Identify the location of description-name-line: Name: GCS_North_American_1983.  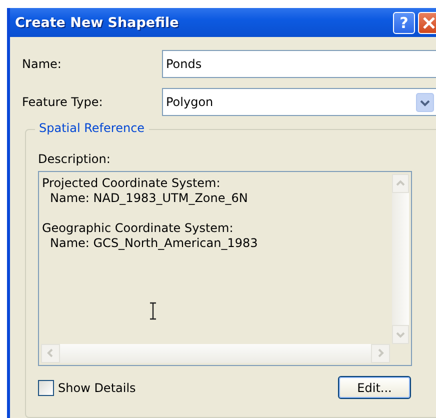
(153, 243).